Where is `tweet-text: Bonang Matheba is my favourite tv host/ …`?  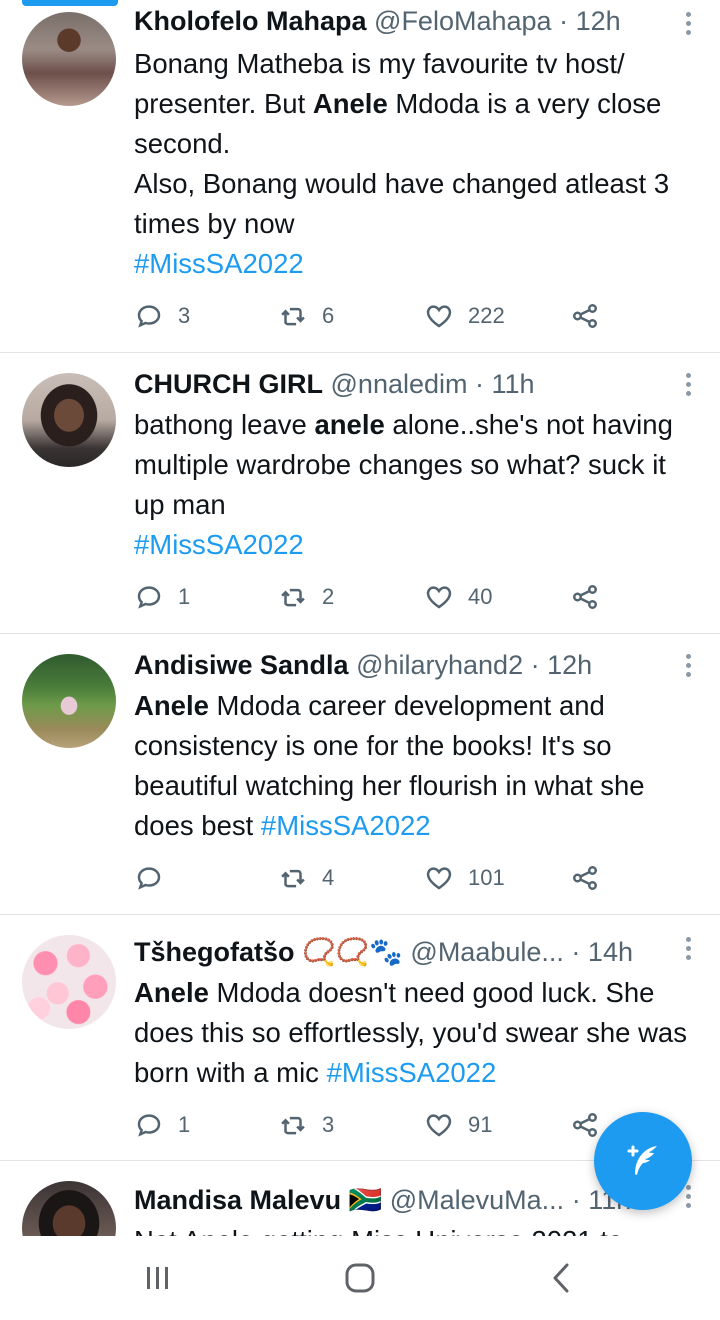 tweet-text: Bonang Matheba is my favourite tv host/ … is located at coordinates (416, 164).